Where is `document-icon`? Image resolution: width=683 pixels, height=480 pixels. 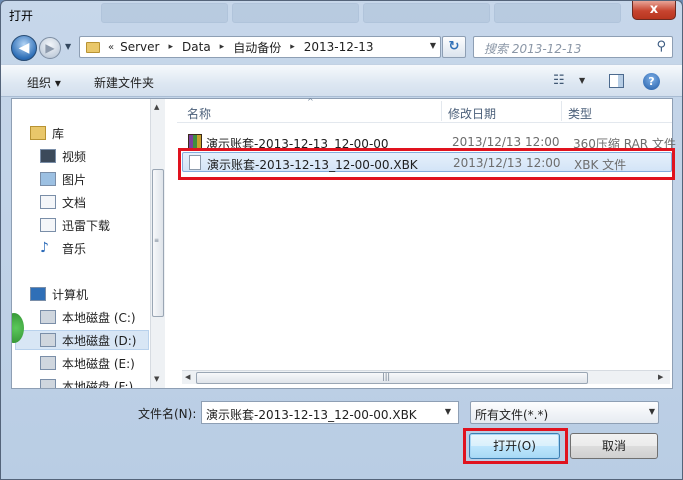
document-icon is located at coordinates (48, 202).